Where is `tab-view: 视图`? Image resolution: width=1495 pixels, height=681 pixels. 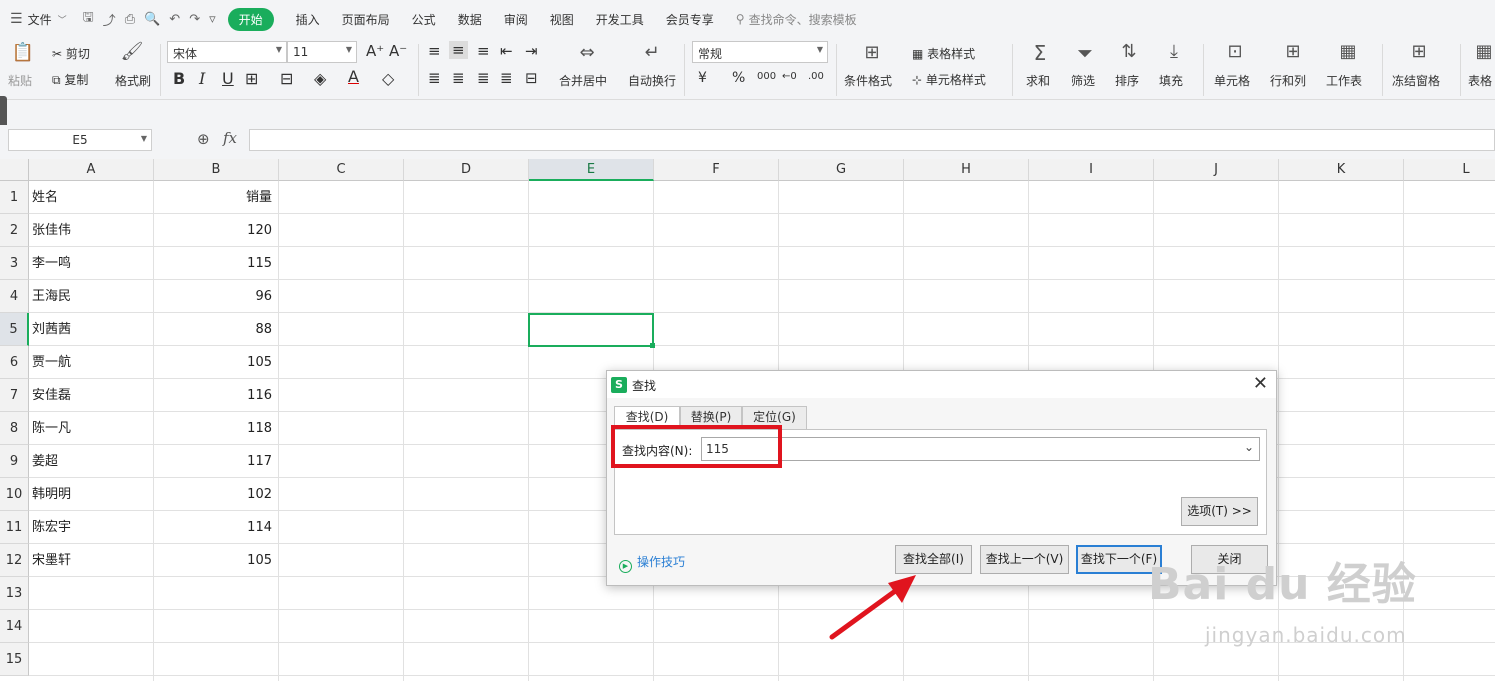 tab-view: 视图 is located at coordinates (562, 19).